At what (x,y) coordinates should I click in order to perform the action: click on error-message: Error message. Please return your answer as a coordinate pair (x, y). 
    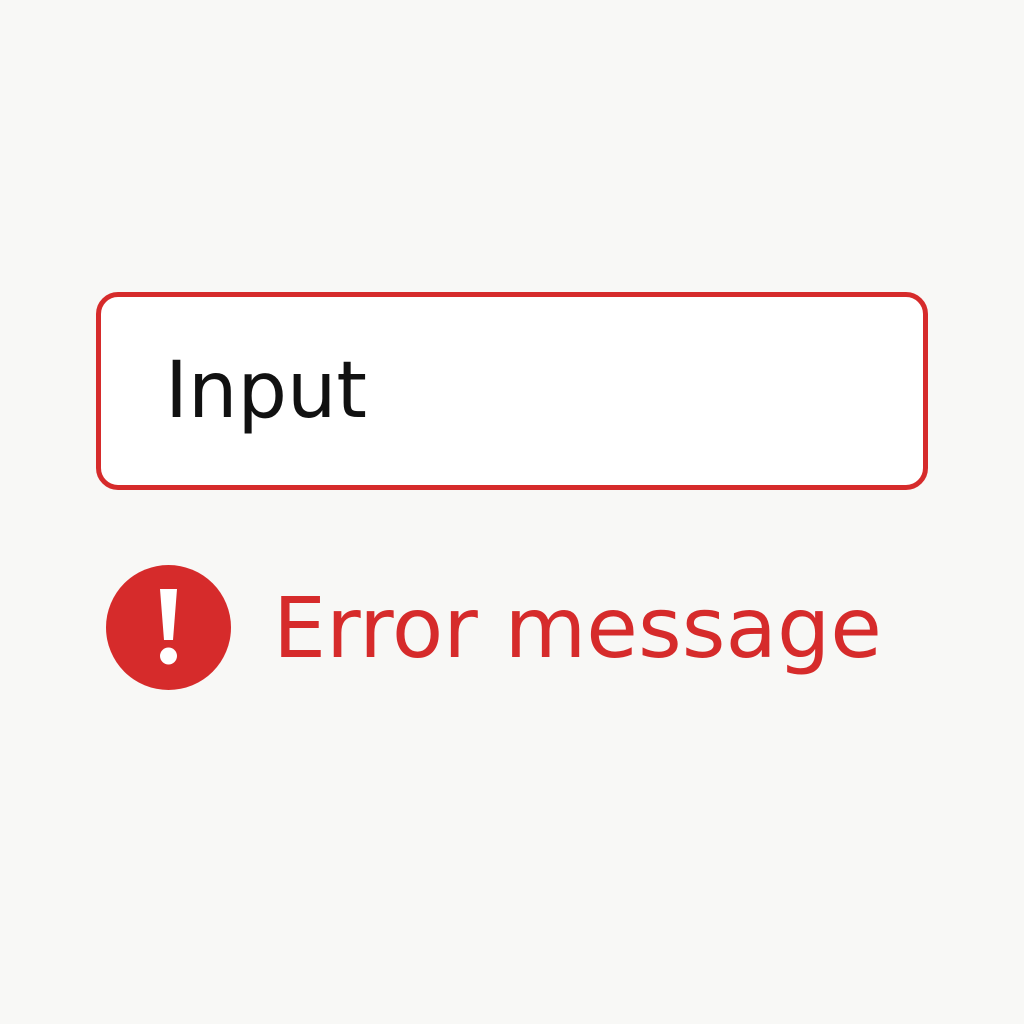
    Looking at the image, I should click on (577, 627).